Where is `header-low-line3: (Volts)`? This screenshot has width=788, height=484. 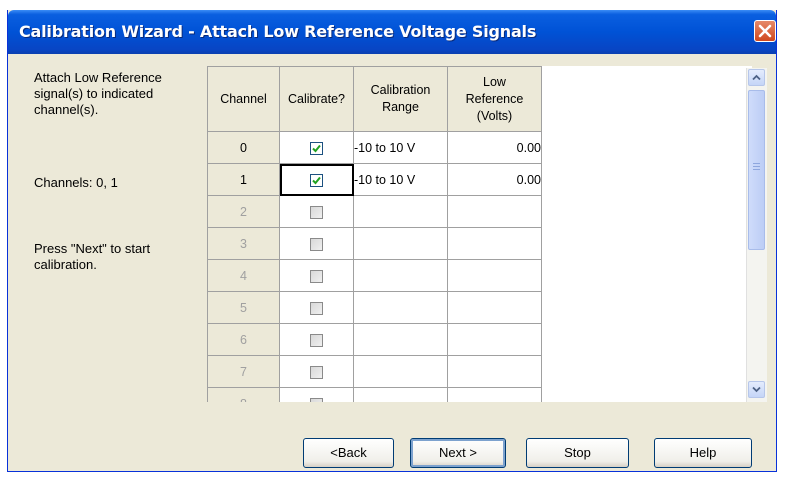
header-low-line3: (Volts) is located at coordinates (494, 115).